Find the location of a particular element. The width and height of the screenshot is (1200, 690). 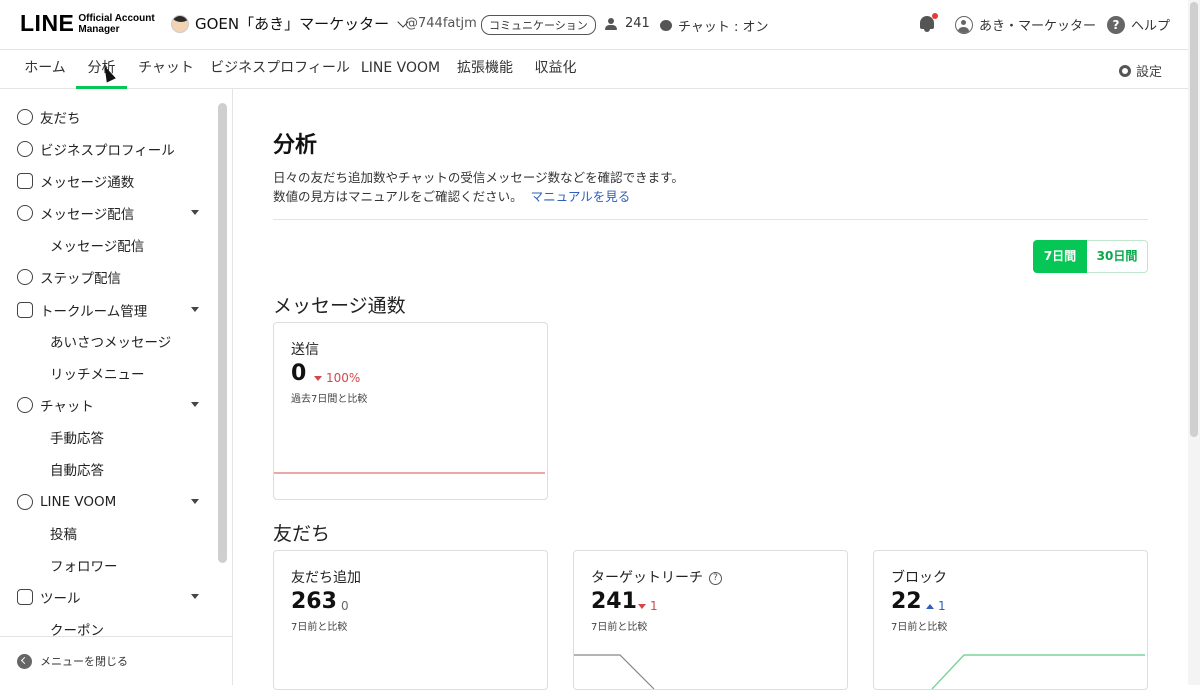

range-30-days-button: 30日間 is located at coordinates (1117, 256).